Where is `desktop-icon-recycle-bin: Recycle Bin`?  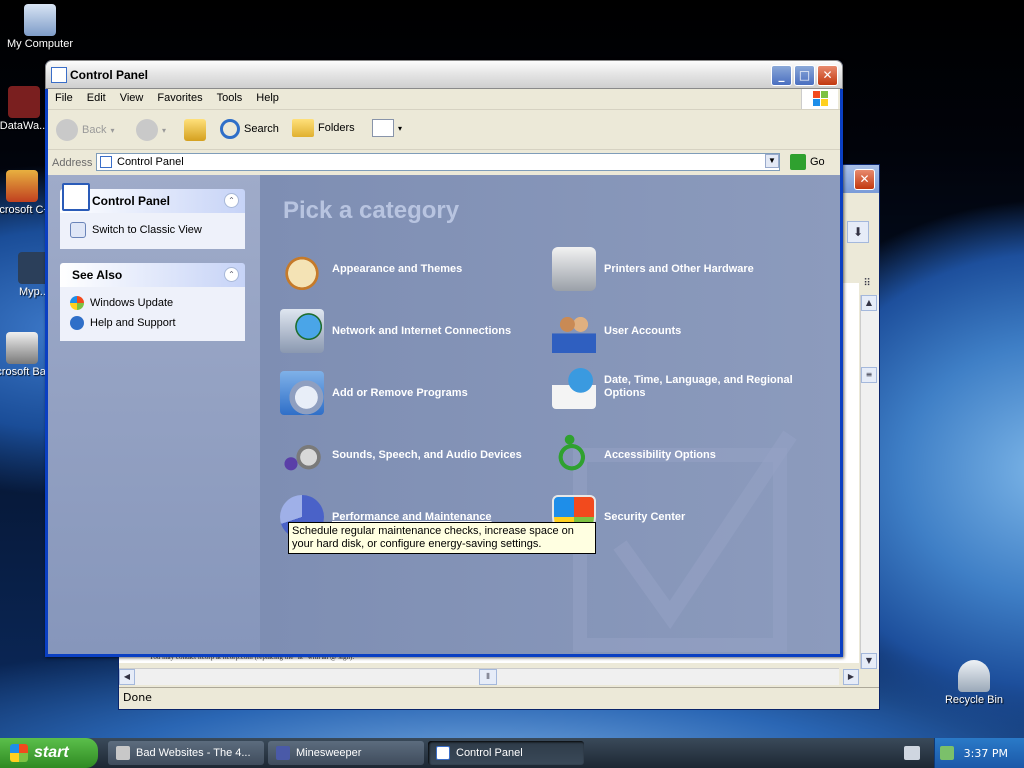
desktop-icon-recycle-bin: Recycle Bin is located at coordinates (974, 683).